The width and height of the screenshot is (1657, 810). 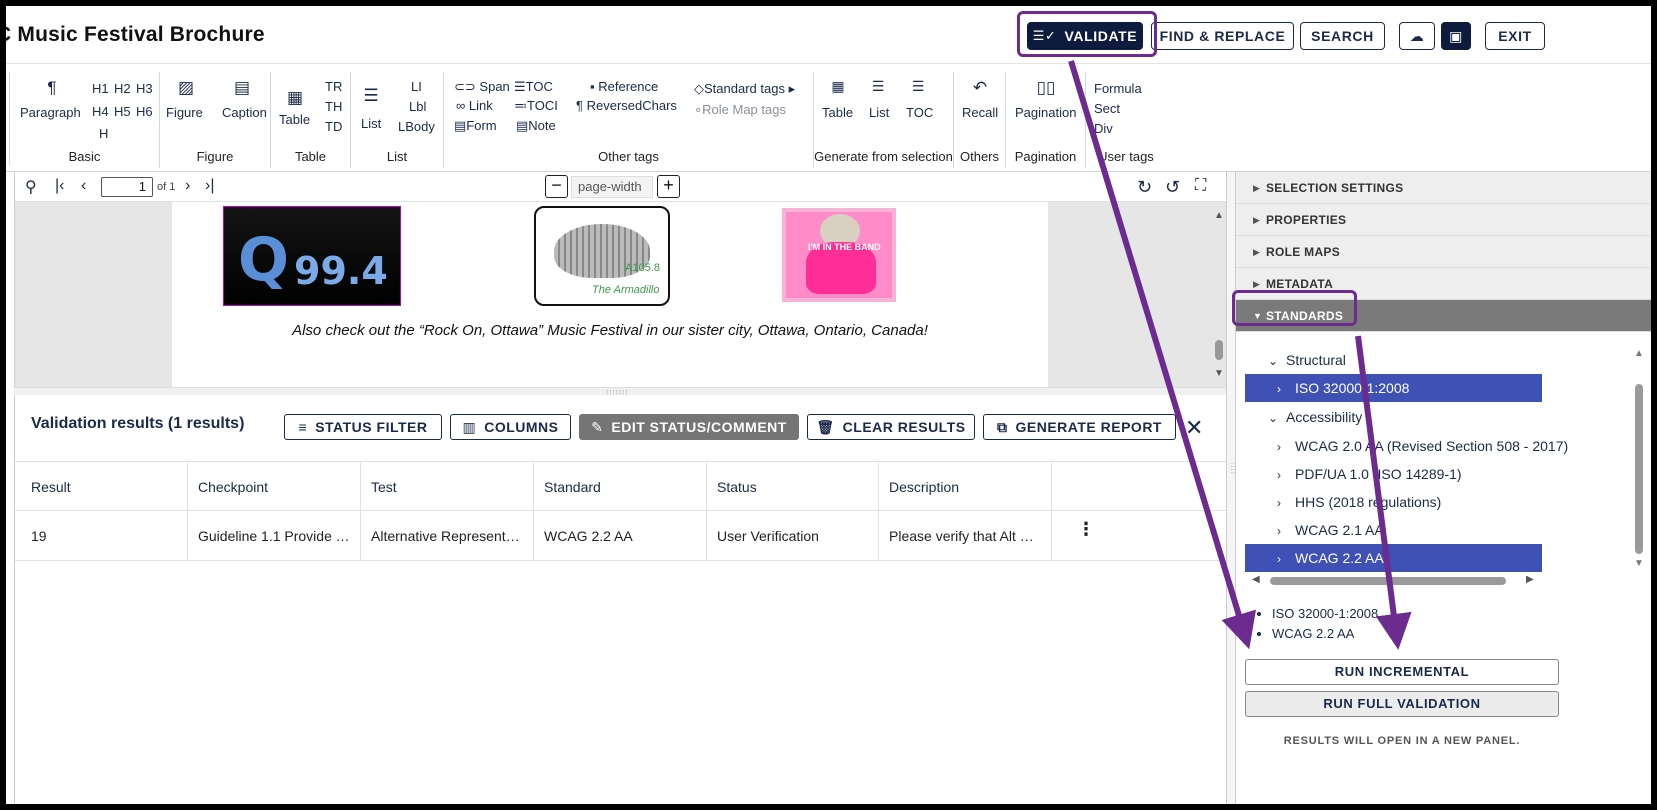 What do you see at coordinates (1456, 36) in the screenshot?
I see `save-button: ▣` at bounding box center [1456, 36].